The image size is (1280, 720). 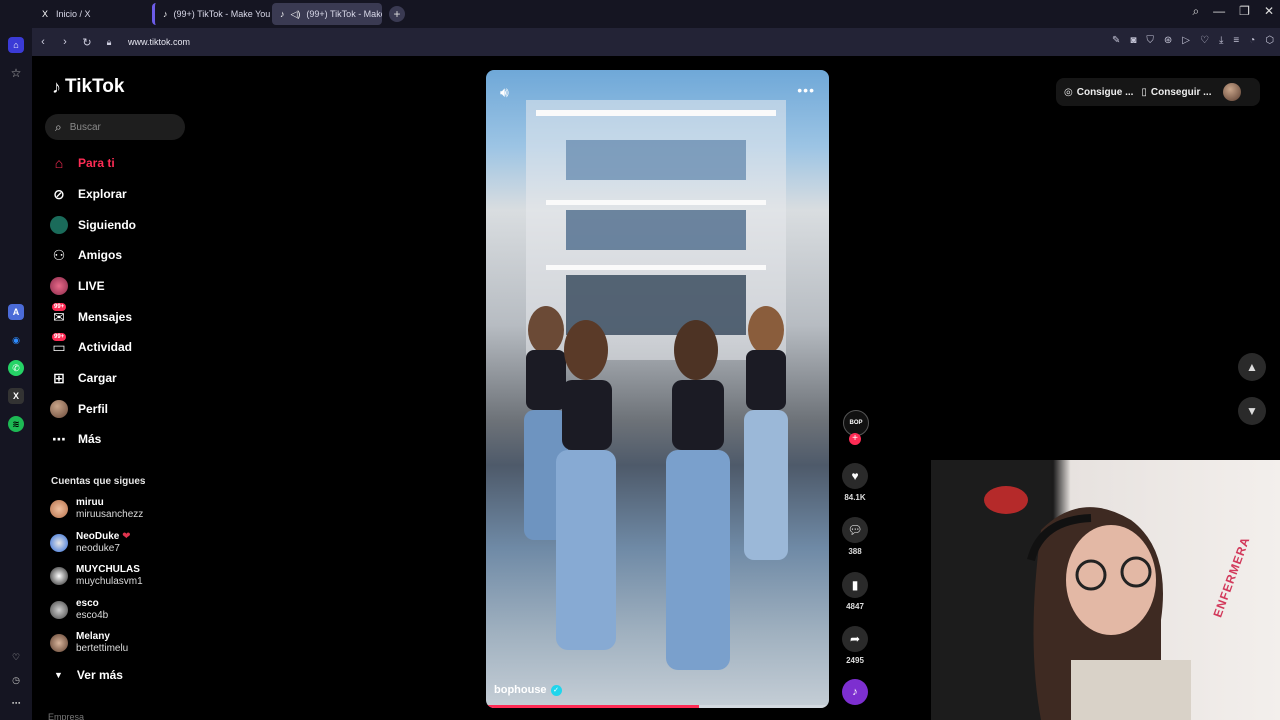 I want to click on tiktok-logo: ♪ TikTok, so click(x=88, y=87).